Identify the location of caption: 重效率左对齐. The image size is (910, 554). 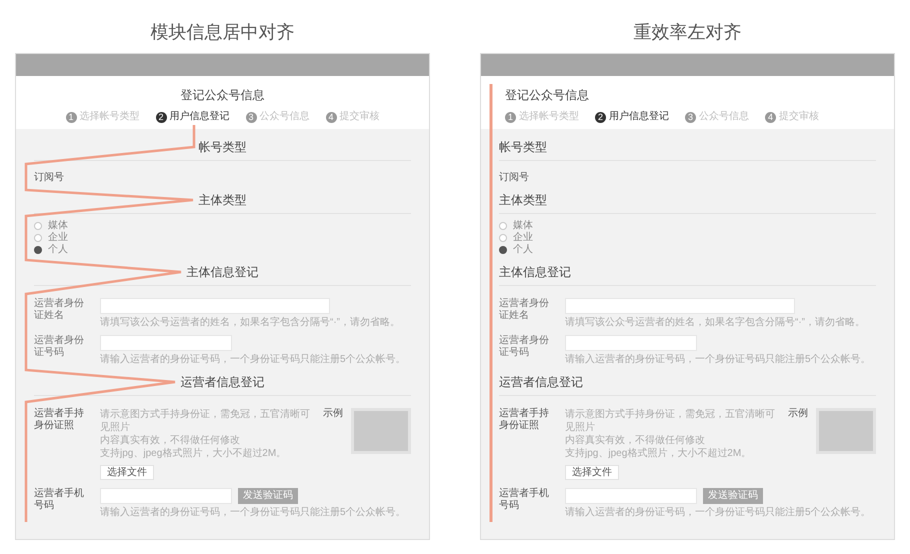
(688, 32).